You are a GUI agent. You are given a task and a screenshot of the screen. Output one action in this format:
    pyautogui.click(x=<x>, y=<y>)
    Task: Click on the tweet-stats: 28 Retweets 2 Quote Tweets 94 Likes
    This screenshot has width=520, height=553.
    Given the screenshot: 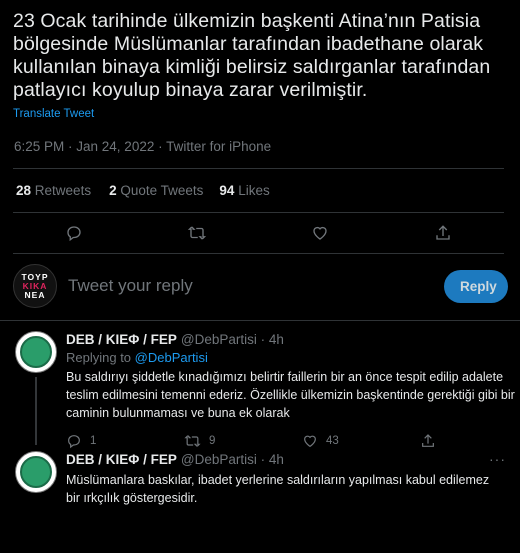 What is the action you would take?
    pyautogui.click(x=258, y=190)
    